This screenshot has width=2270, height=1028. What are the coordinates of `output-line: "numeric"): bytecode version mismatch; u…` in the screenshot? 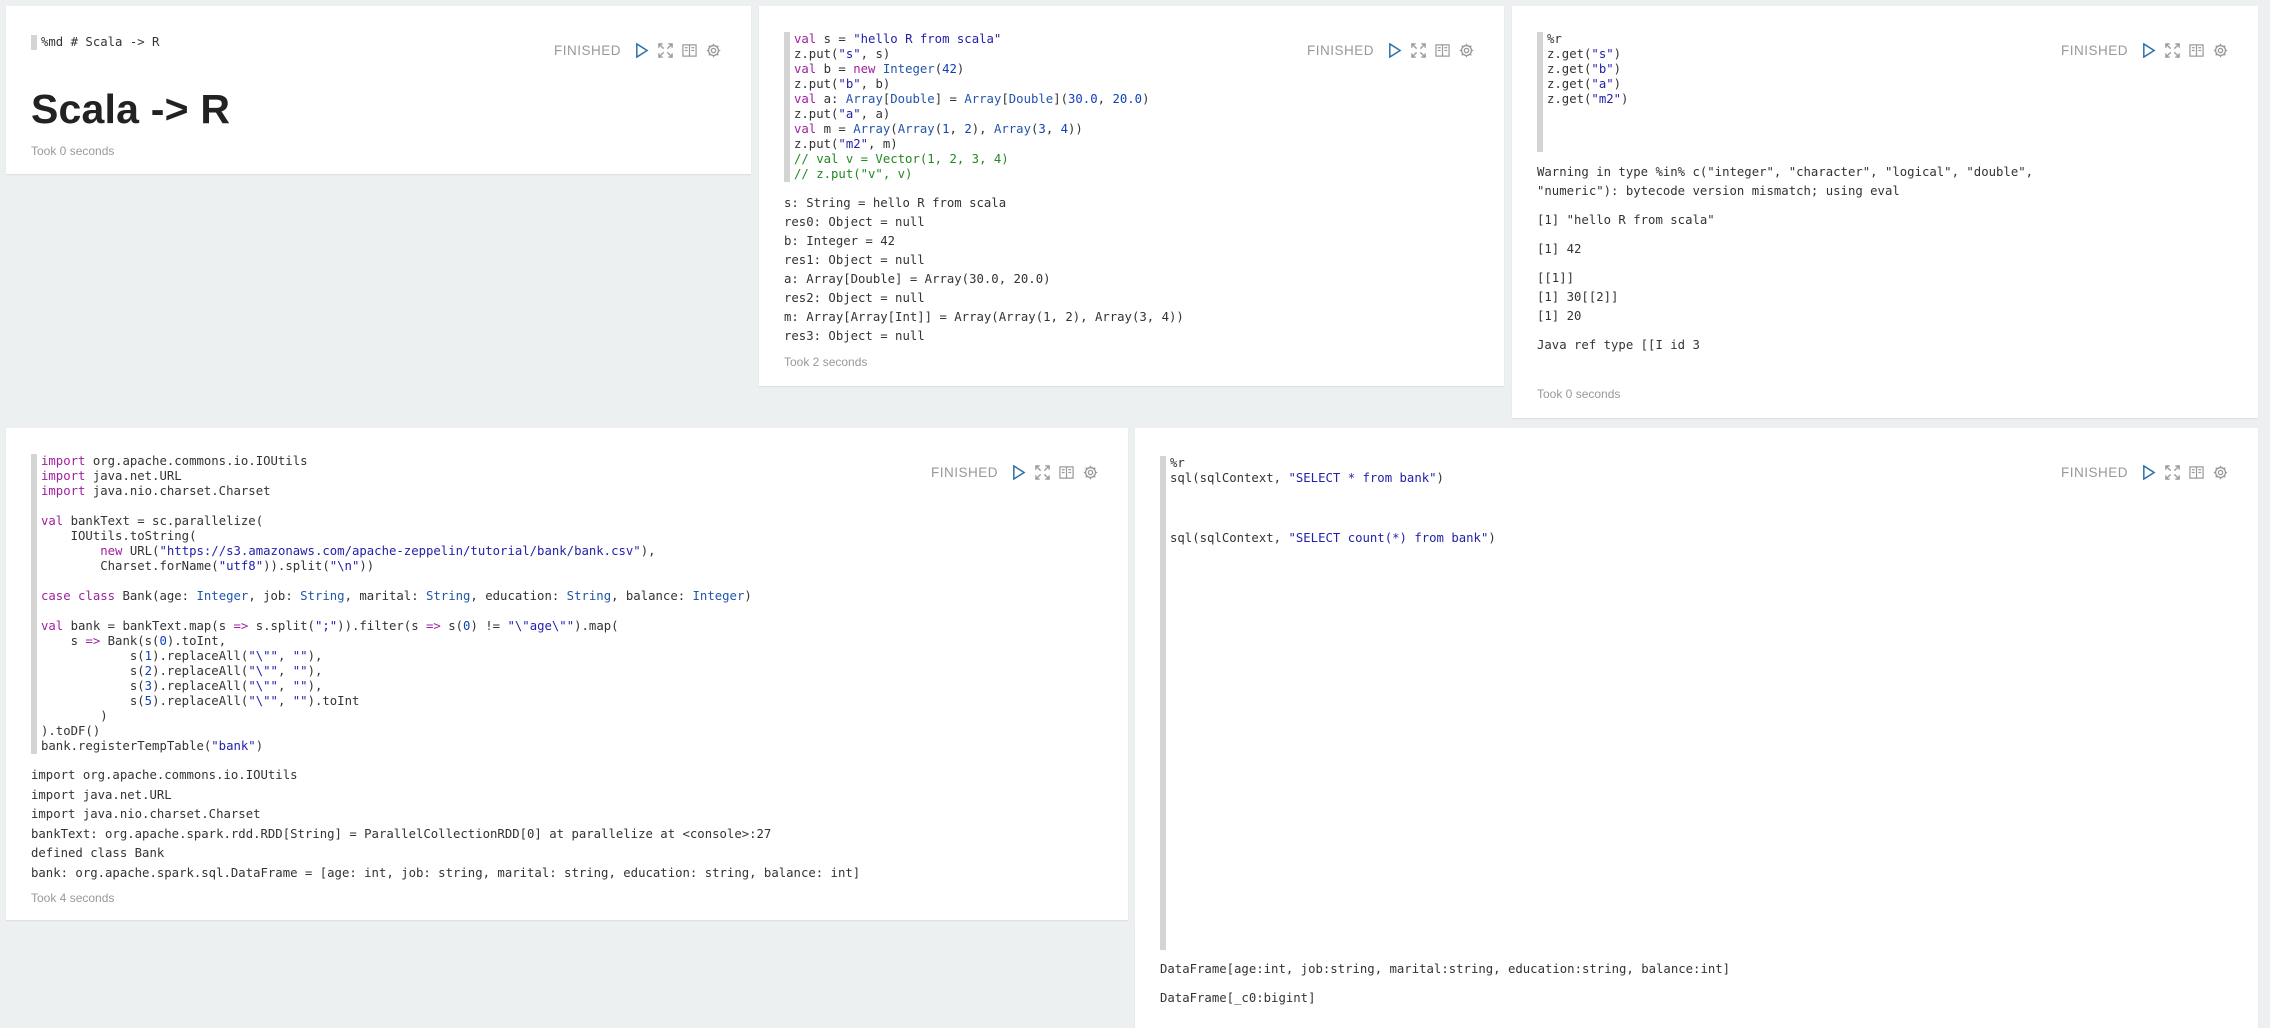 It's located at (1718, 191).